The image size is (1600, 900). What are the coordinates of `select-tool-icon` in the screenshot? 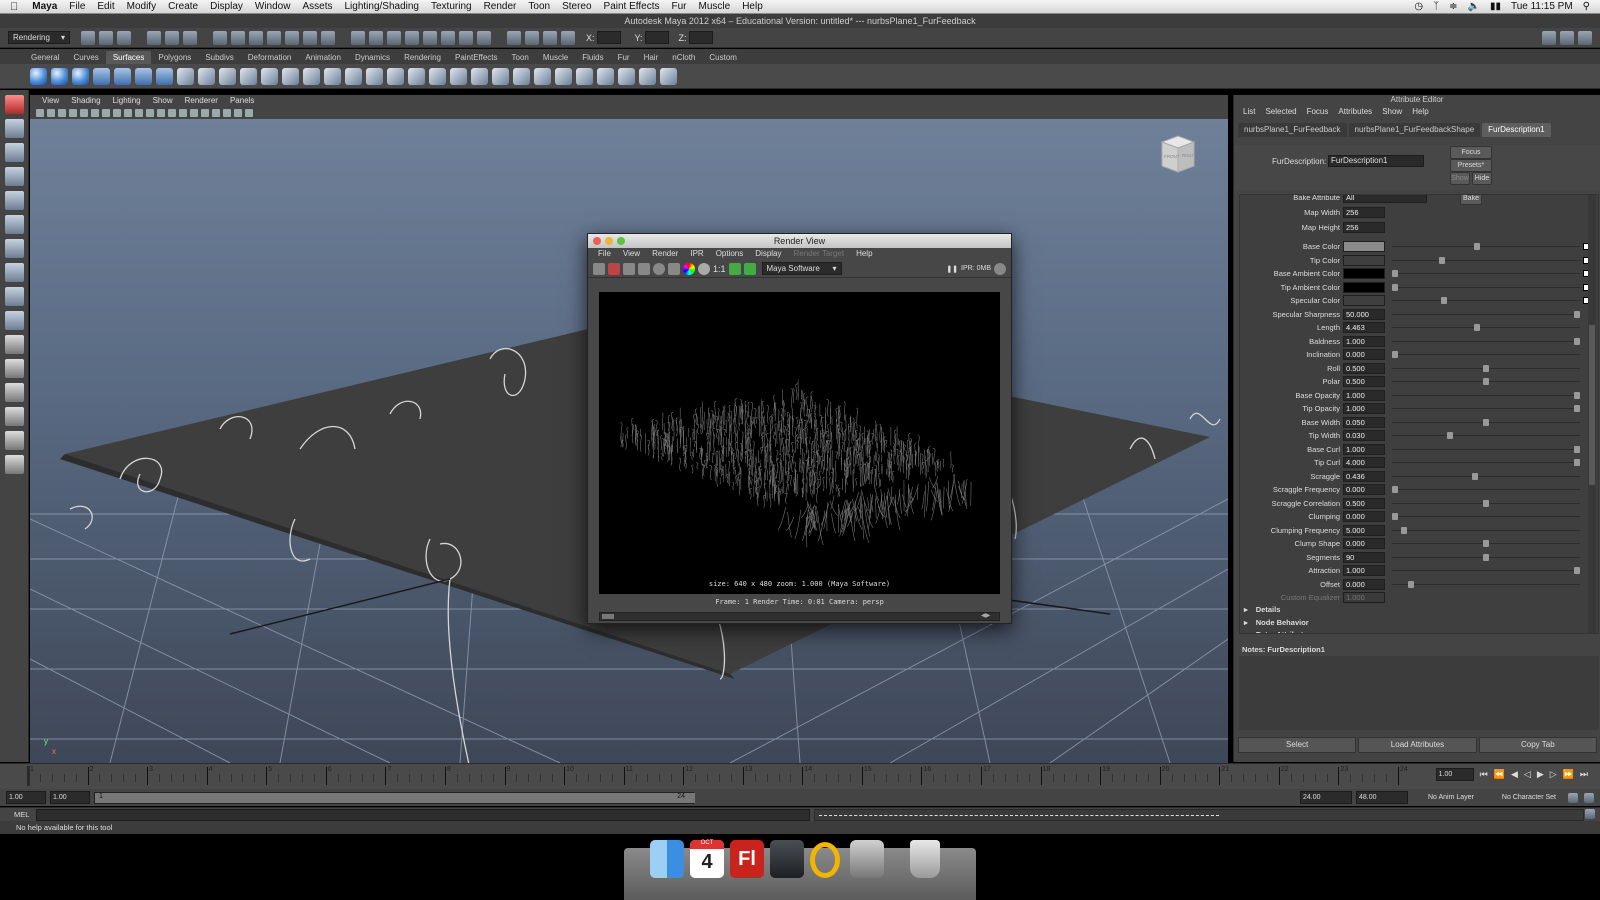 It's located at (14, 104).